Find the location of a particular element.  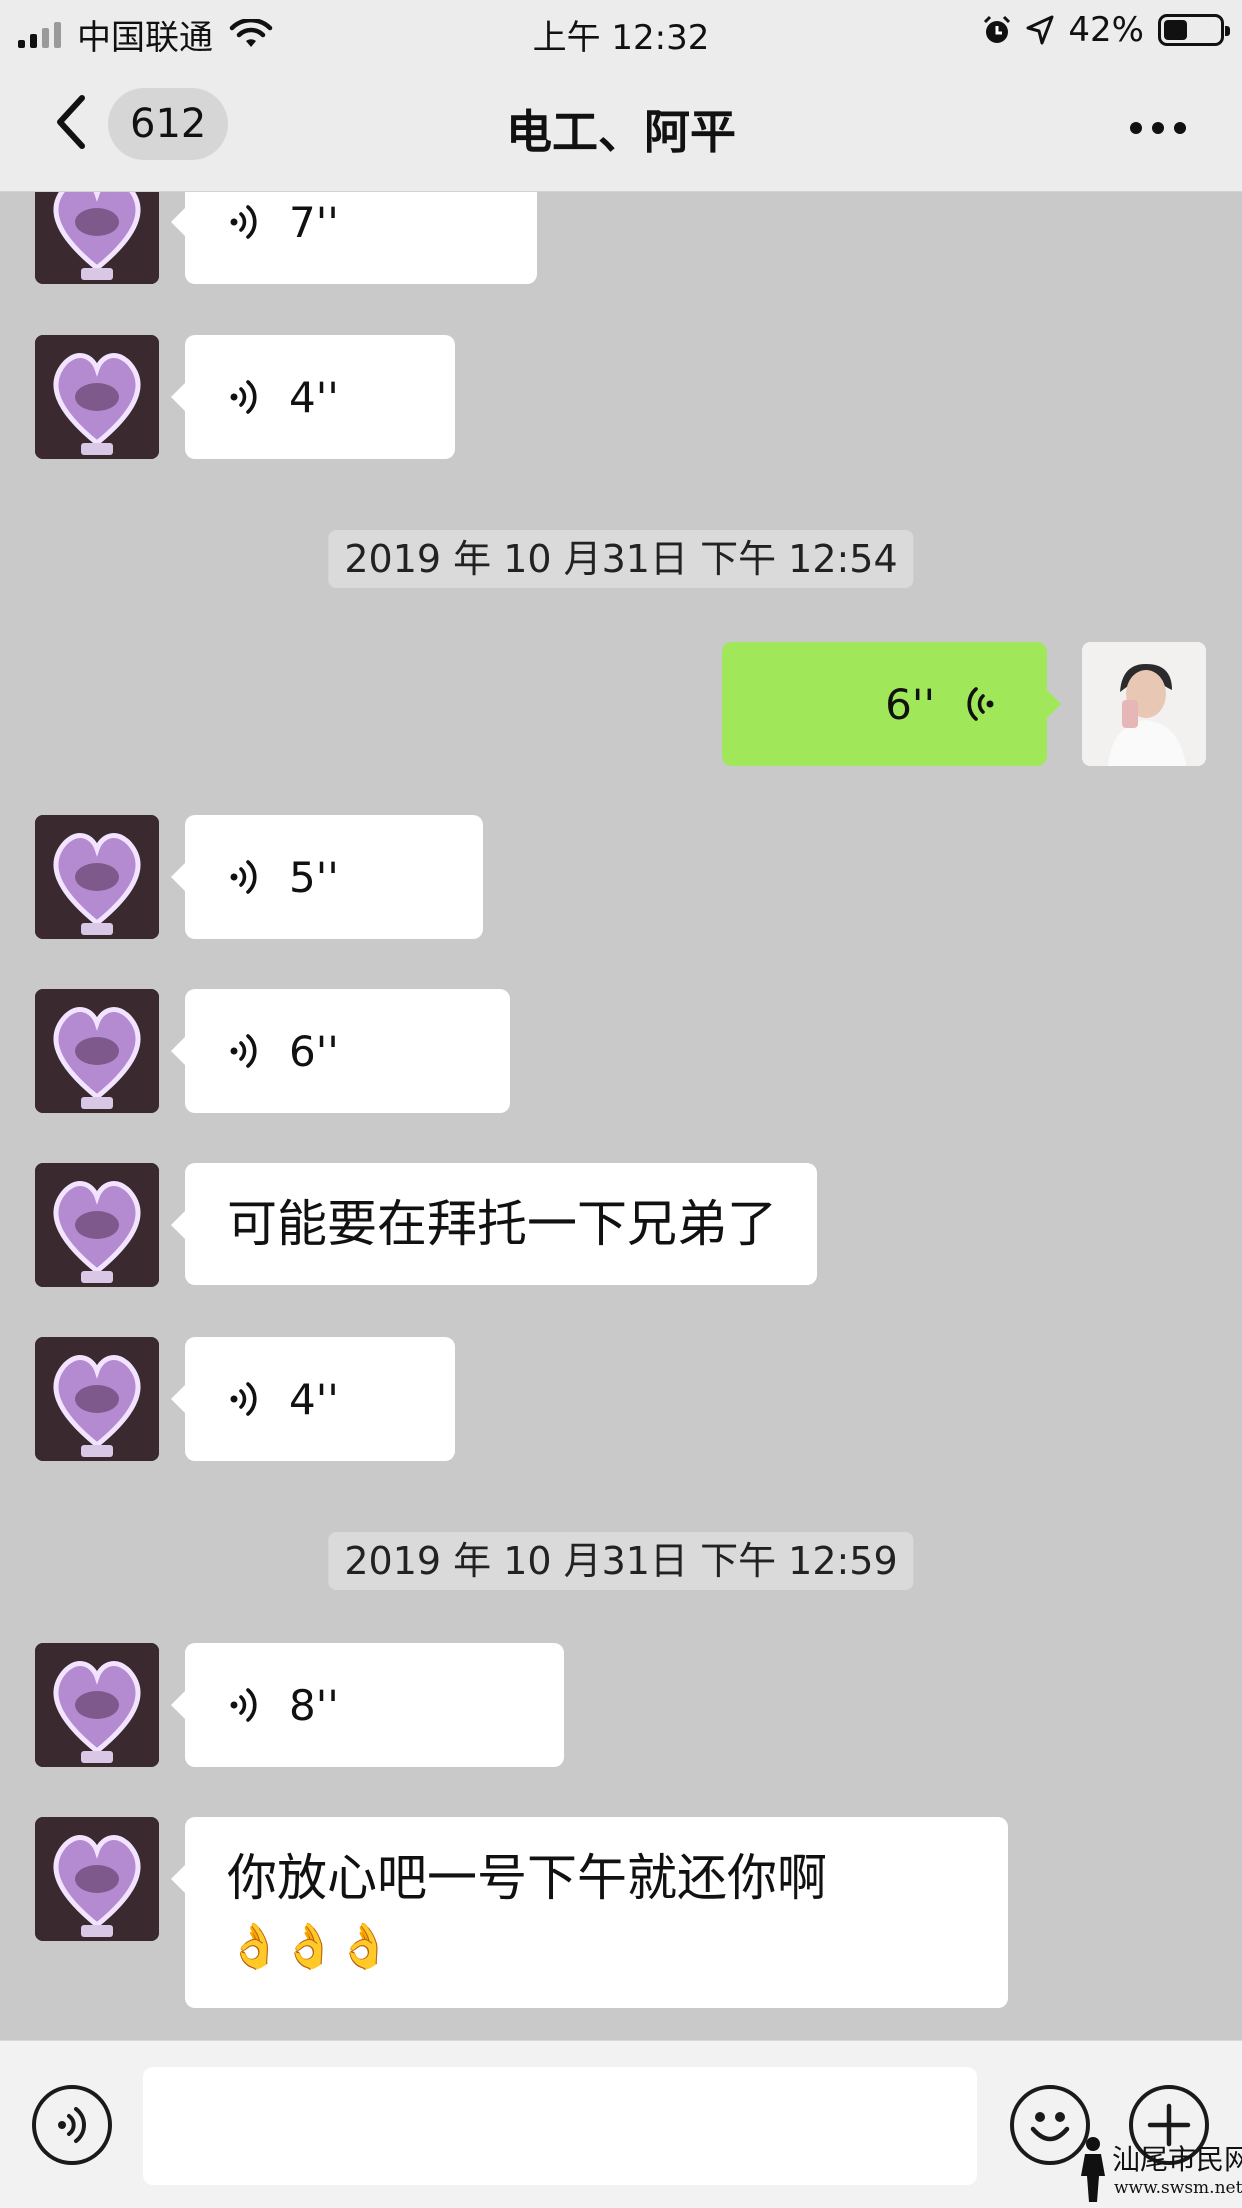

voice-message-bubble: 8'' is located at coordinates (367, 1705).